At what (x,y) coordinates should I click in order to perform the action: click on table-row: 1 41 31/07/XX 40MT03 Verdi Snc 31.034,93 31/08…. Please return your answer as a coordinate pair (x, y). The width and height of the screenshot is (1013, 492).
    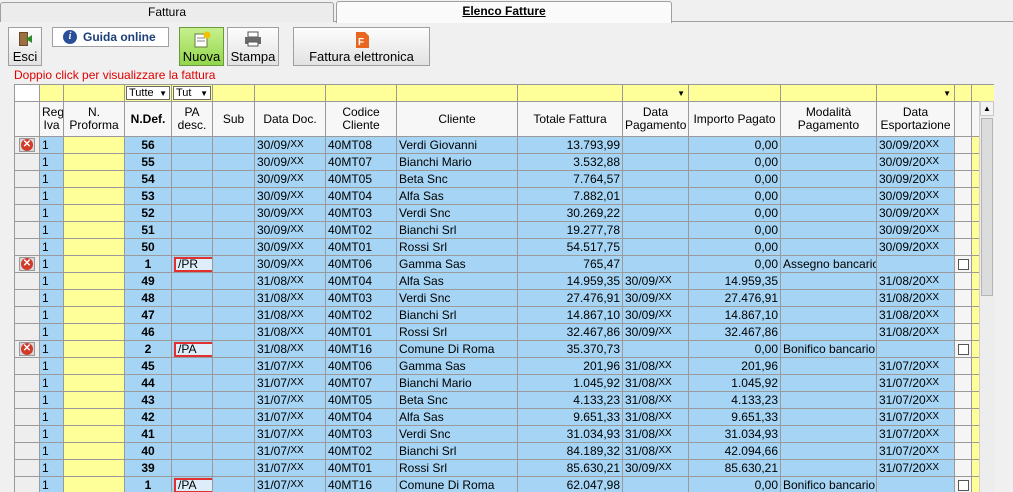
    Looking at the image, I should click on (504, 434).